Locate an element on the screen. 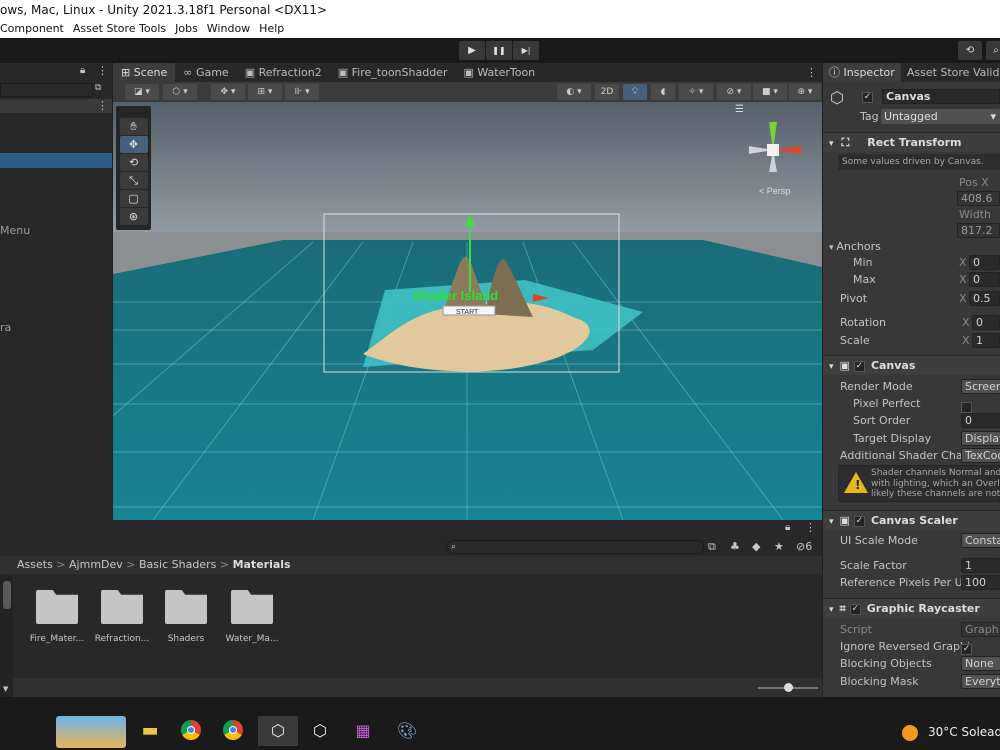 The image size is (1000, 750). move-snap-icon: ✥ ▾ is located at coordinates (228, 92).